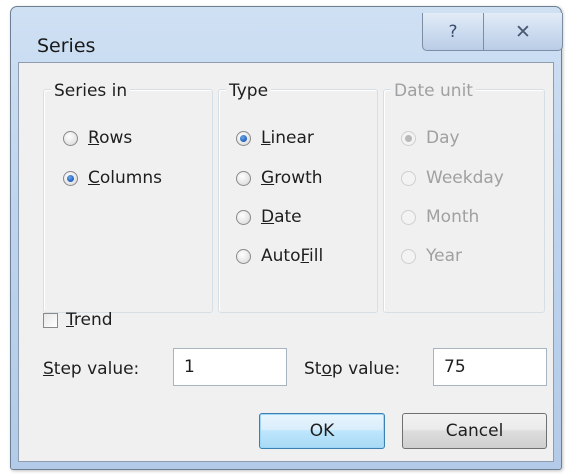 The height and width of the screenshot is (476, 569). What do you see at coordinates (249, 91) in the screenshot?
I see `type-legend: Type` at bounding box center [249, 91].